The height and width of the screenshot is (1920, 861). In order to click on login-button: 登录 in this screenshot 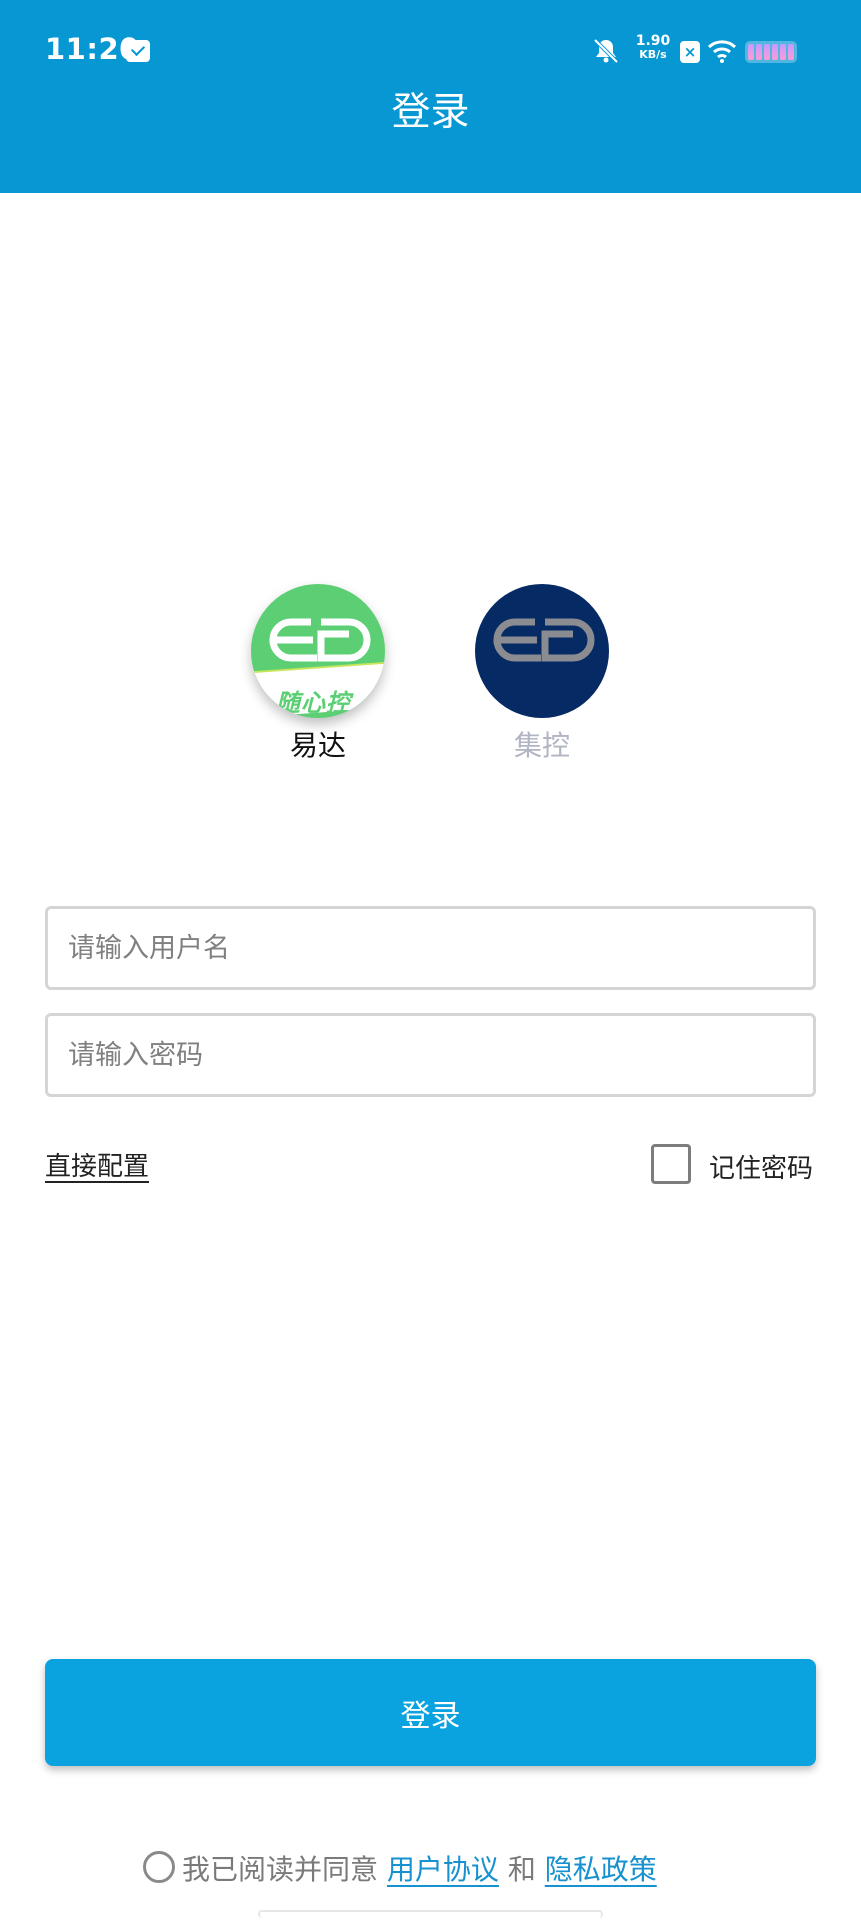, I will do `click(430, 1712)`.